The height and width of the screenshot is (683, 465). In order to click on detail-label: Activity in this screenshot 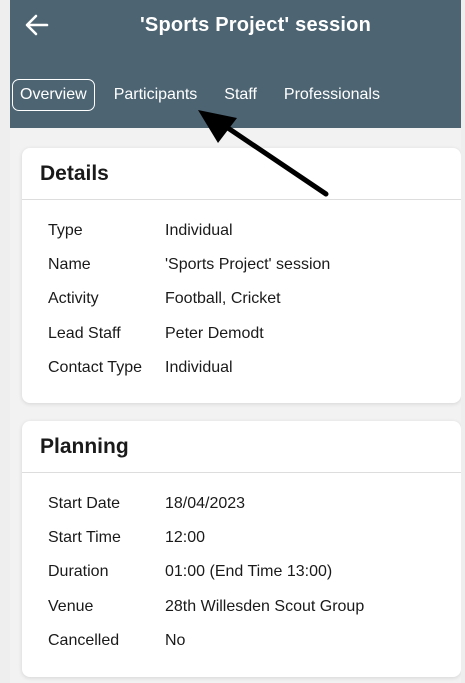, I will do `click(73, 299)`.